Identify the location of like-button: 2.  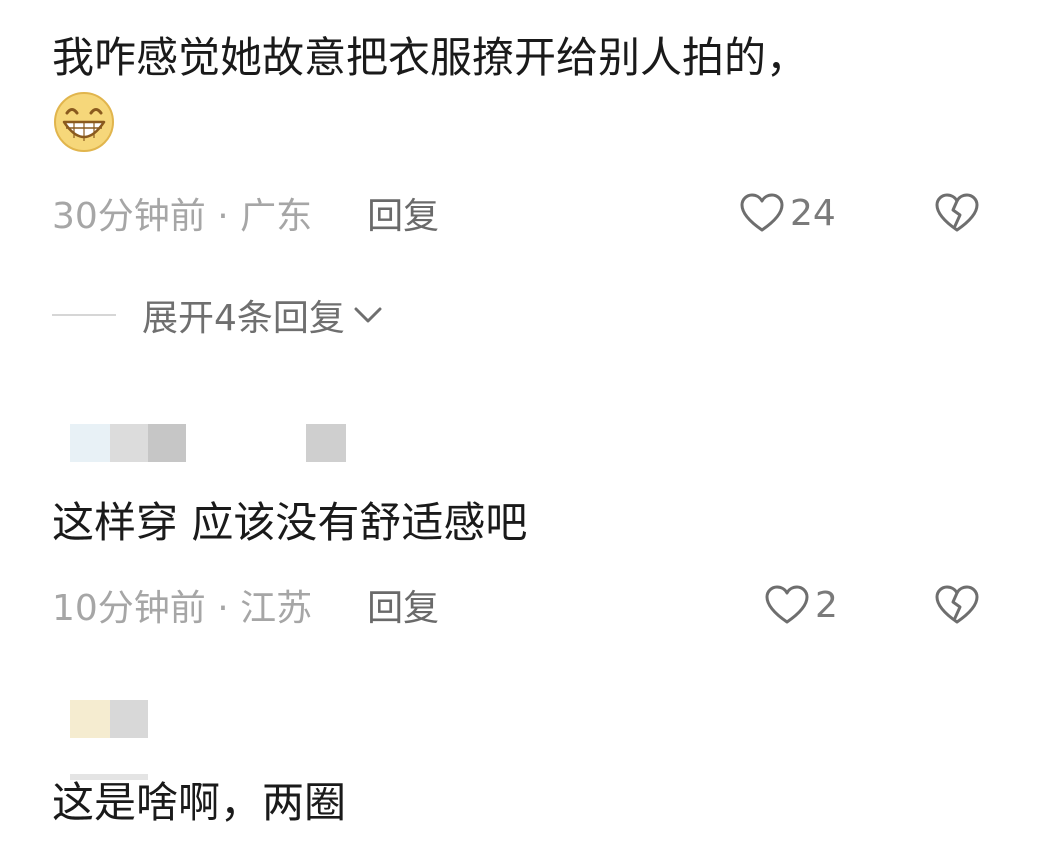
(801, 605).